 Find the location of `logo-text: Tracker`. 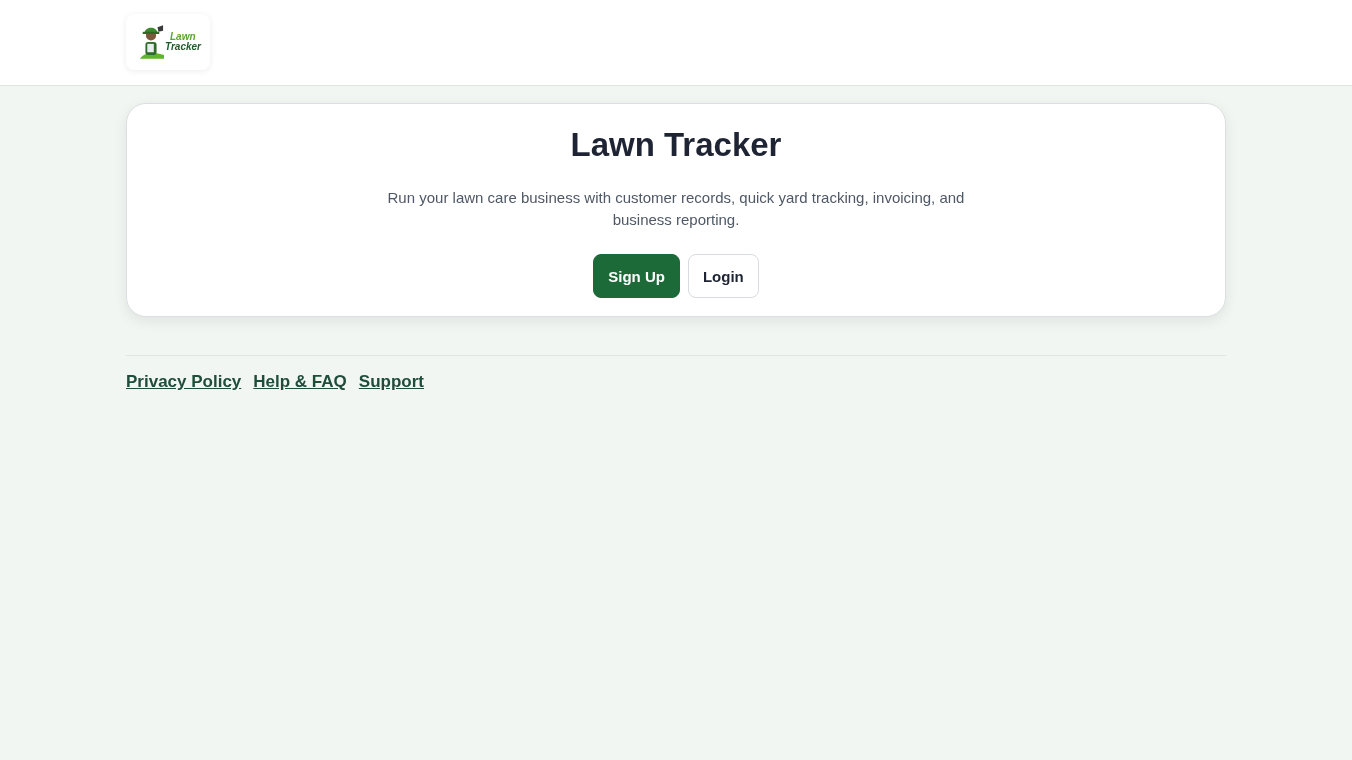

logo-text: Tracker is located at coordinates (183, 47).